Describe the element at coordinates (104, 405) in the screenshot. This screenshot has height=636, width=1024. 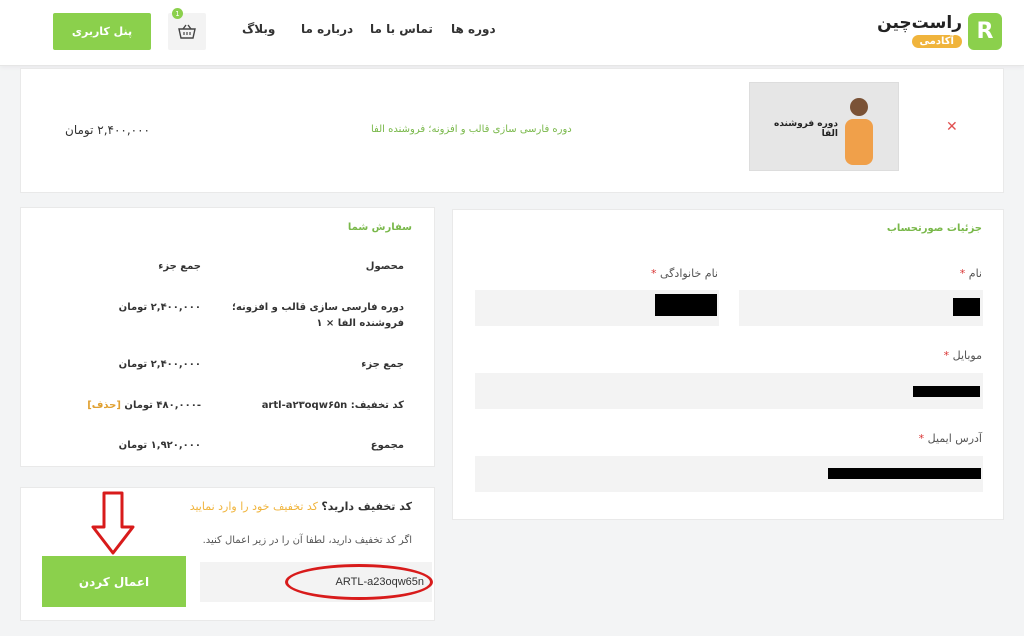
I see `discount-remove-link: [حذف]` at that location.